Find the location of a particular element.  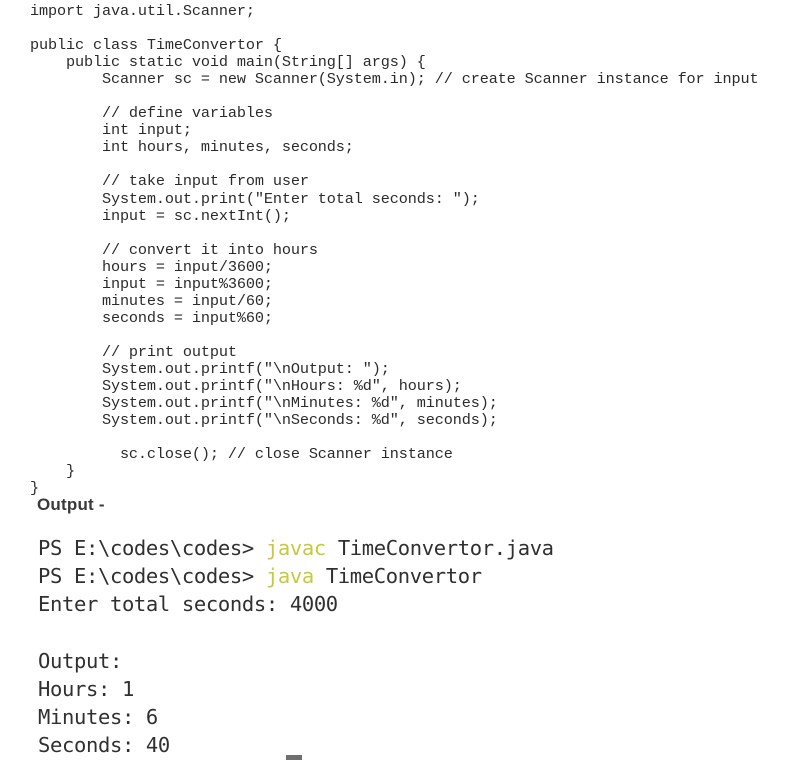

code-line: int hours, minutes, seconds; is located at coordinates (192, 147).